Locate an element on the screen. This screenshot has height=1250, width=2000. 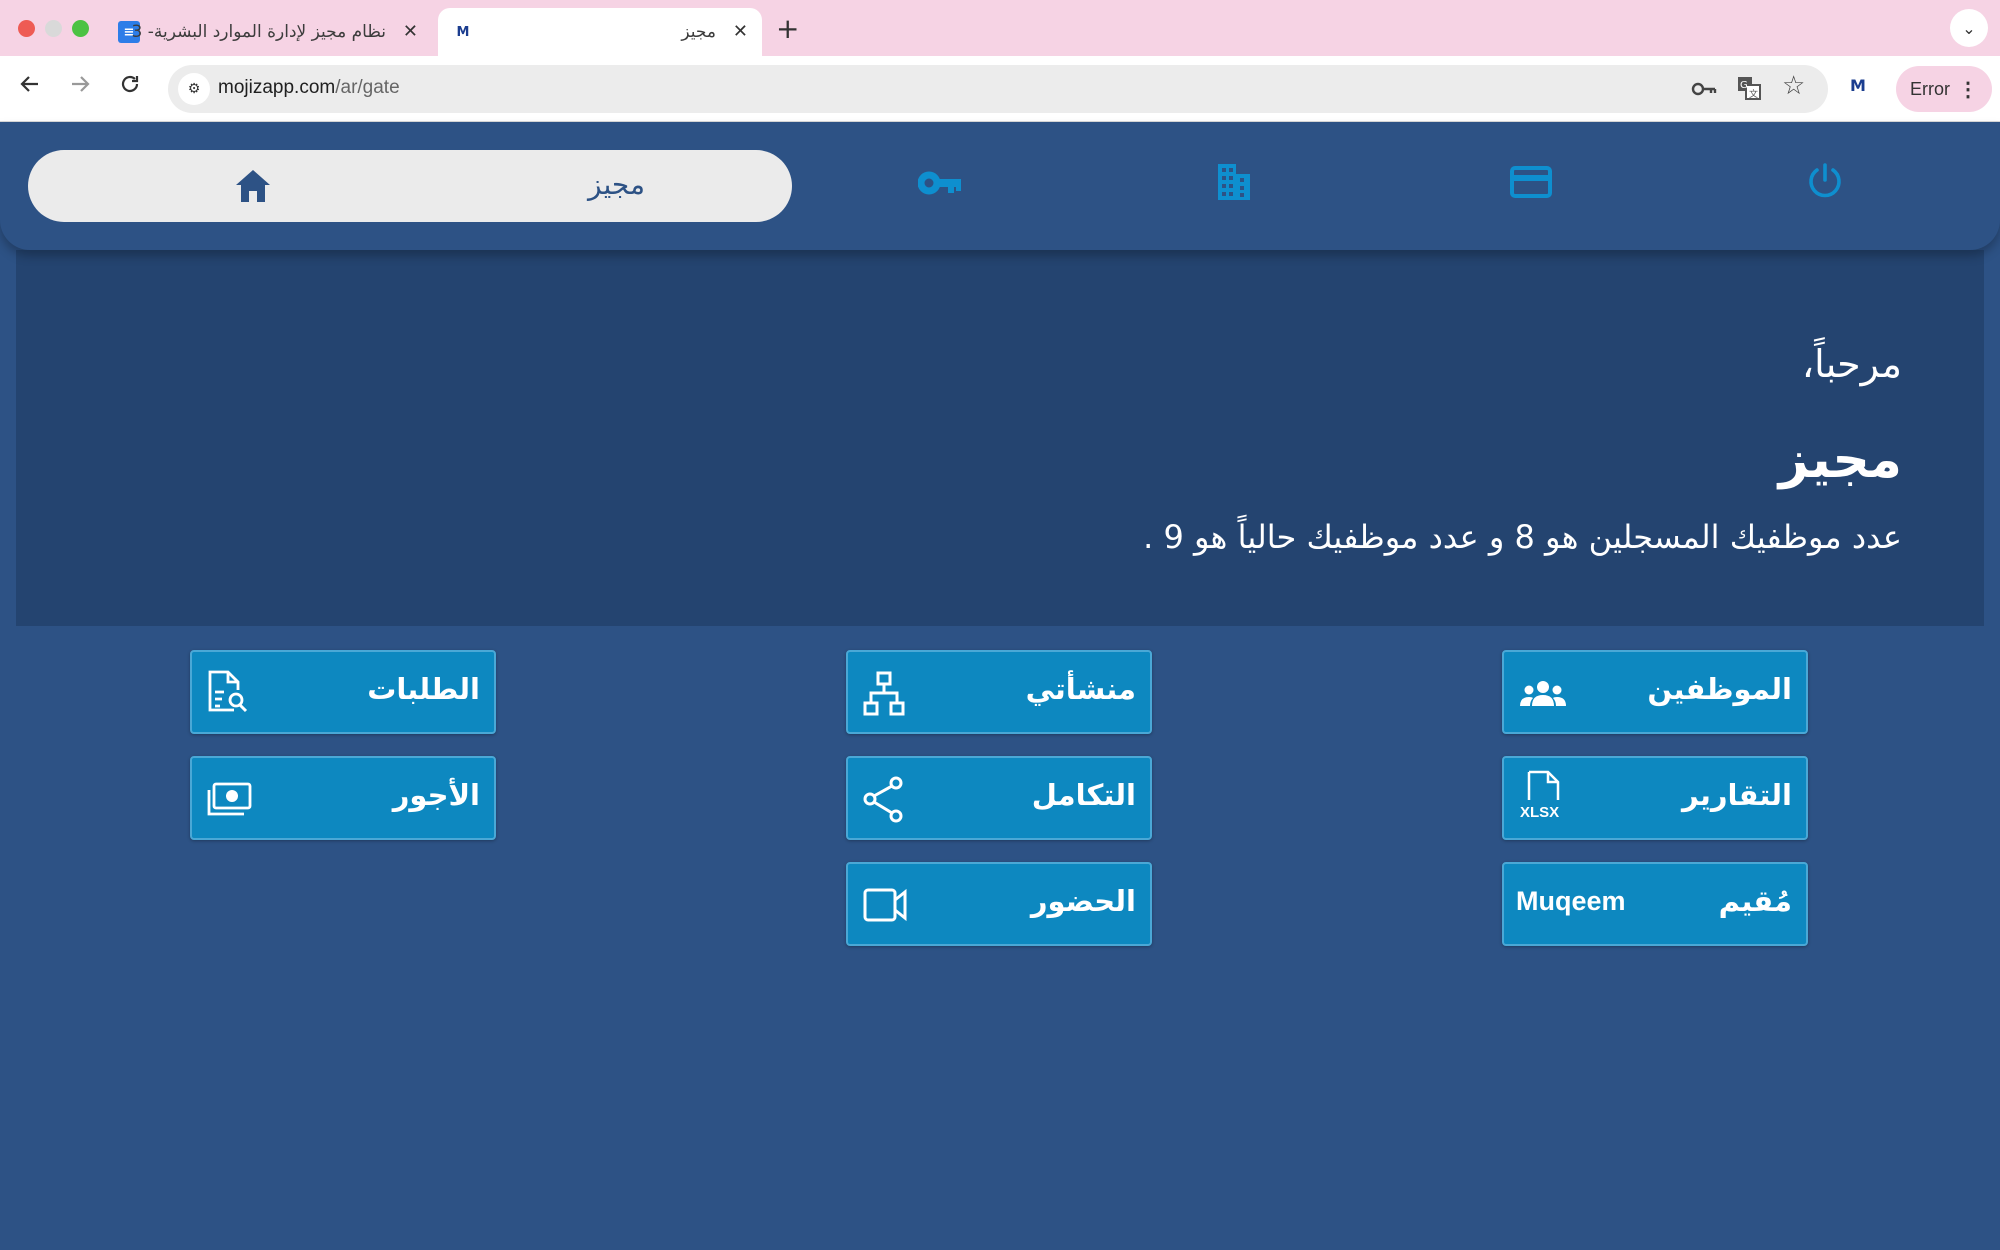
requests-tile-button: الطلبات is located at coordinates (343, 692).